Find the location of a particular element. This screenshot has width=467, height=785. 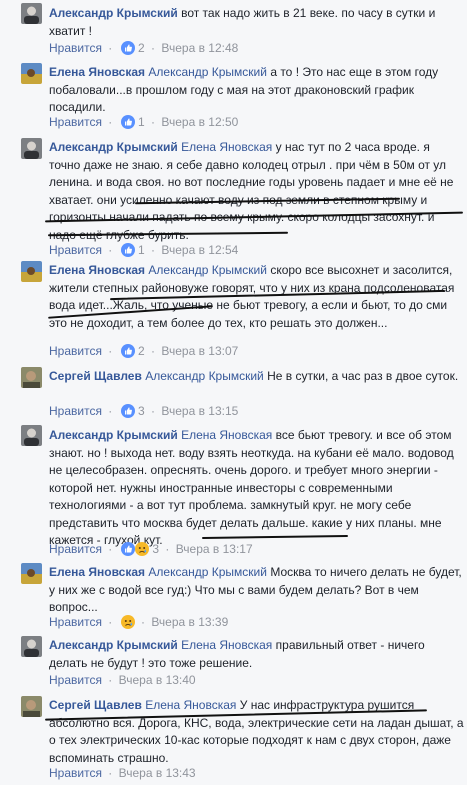

comment-text: Не в сутки, а час раз в двое суток. is located at coordinates (363, 376).